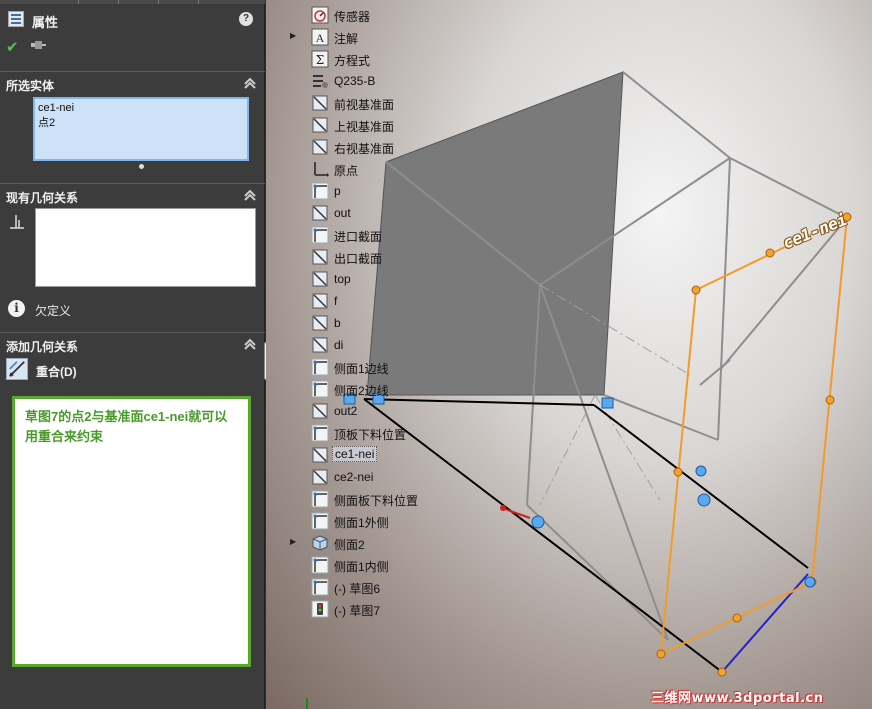 This screenshot has height=709, width=872. What do you see at coordinates (375, 103) in the screenshot?
I see `tree-item: 前视基准面` at bounding box center [375, 103].